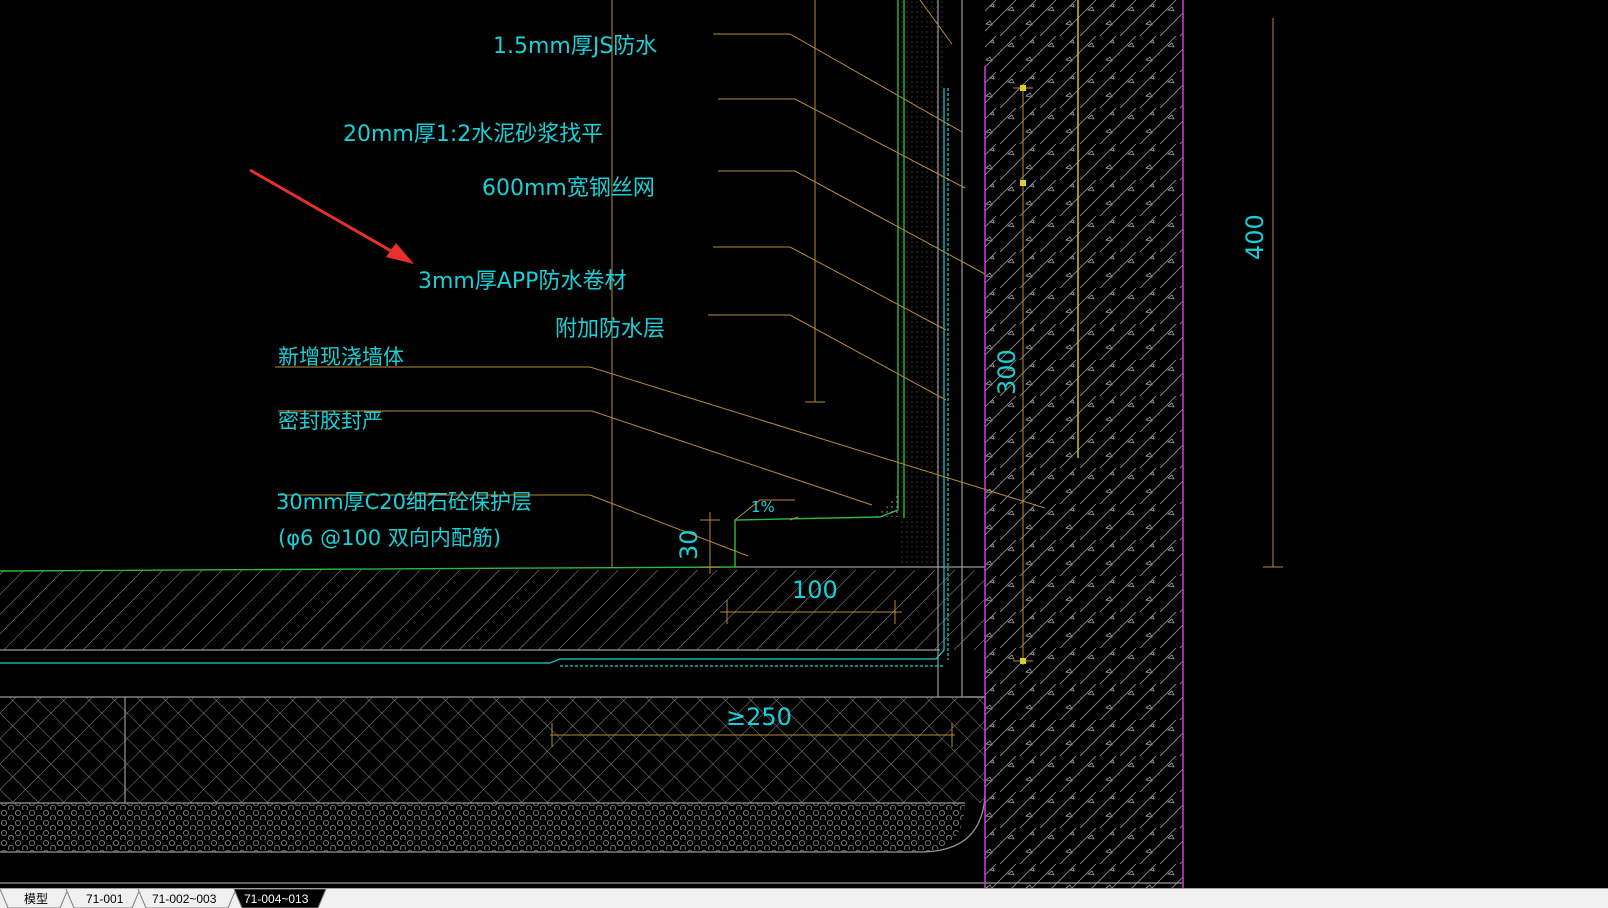 Image resolution: width=1608 pixels, height=908 pixels. Describe the element at coordinates (1255, 237) in the screenshot. I see `dim-400: 400` at that location.